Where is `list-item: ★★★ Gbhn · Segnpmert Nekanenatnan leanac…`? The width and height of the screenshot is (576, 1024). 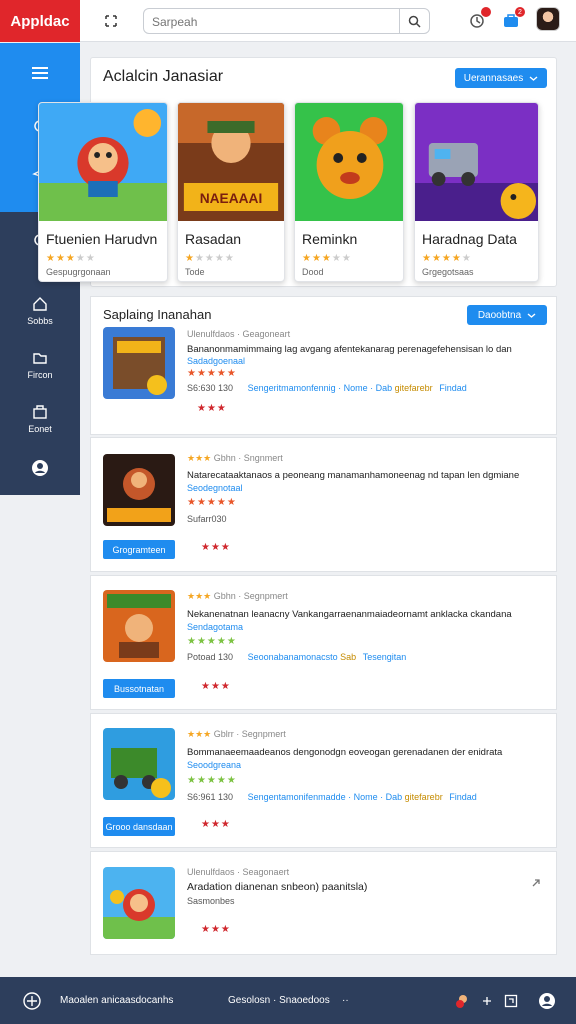 list-item: ★★★ Gbhn · Segnpmert Nekanenatnan leanac… is located at coordinates (323, 642).